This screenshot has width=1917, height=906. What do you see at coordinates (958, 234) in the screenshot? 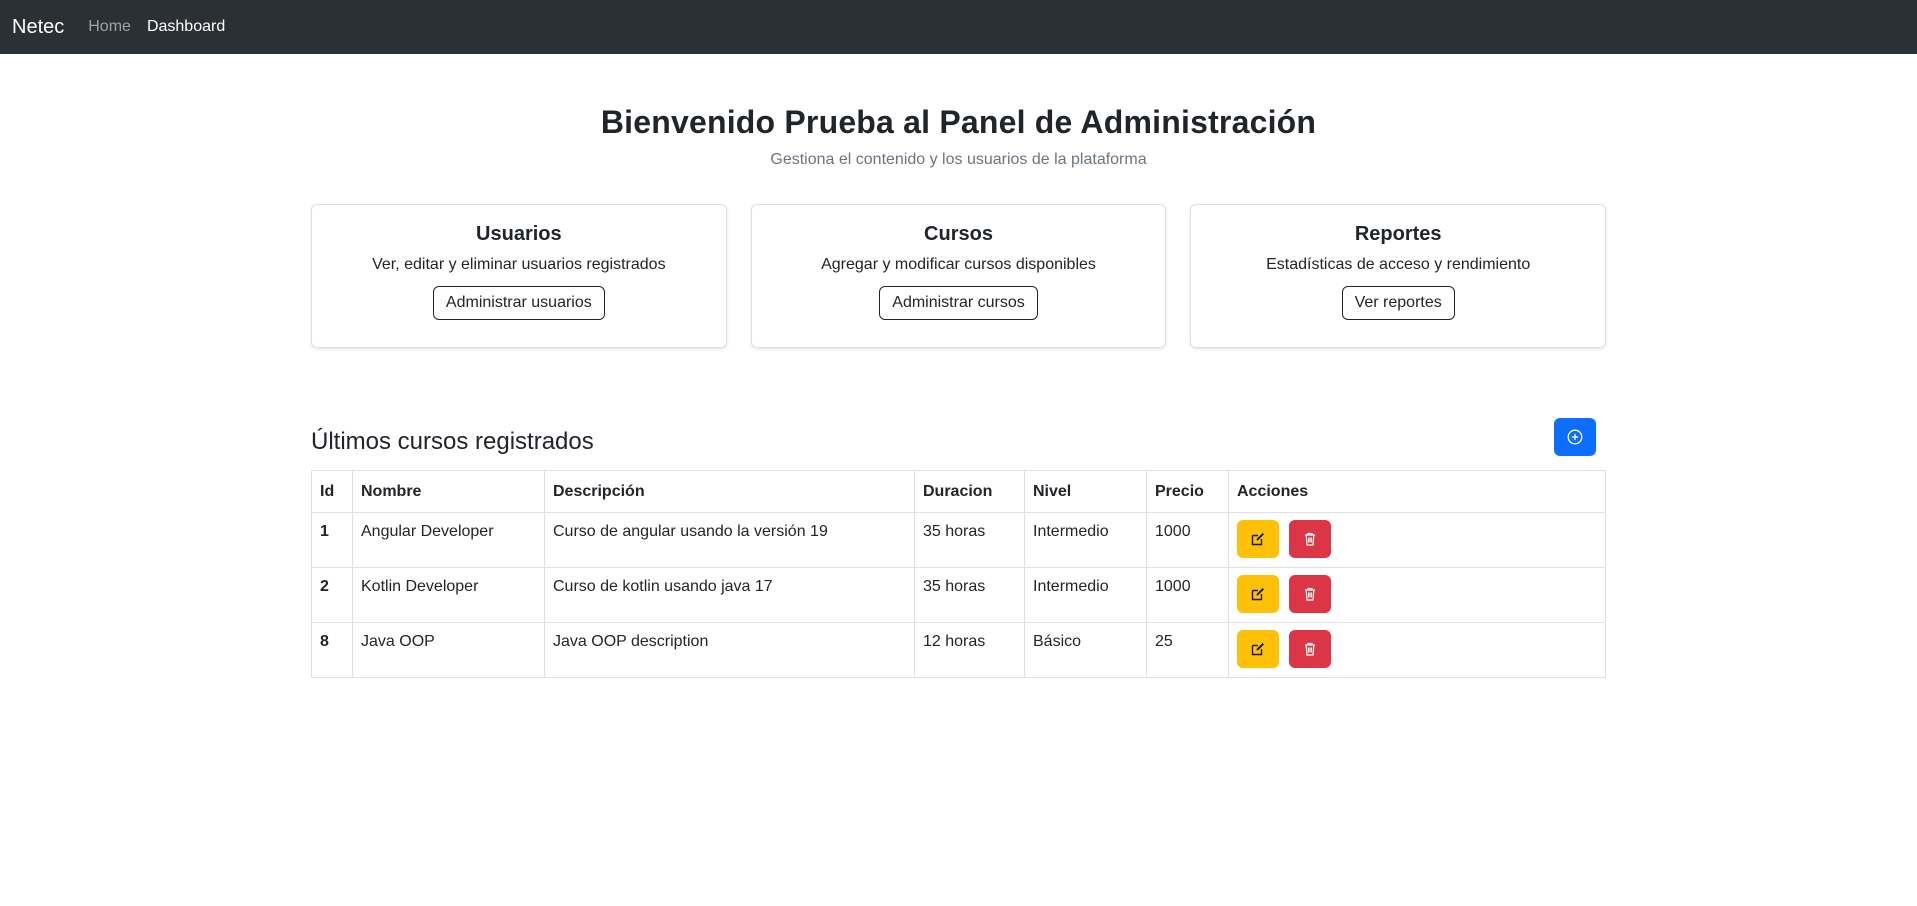
I see `card-title: Cursos` at bounding box center [958, 234].